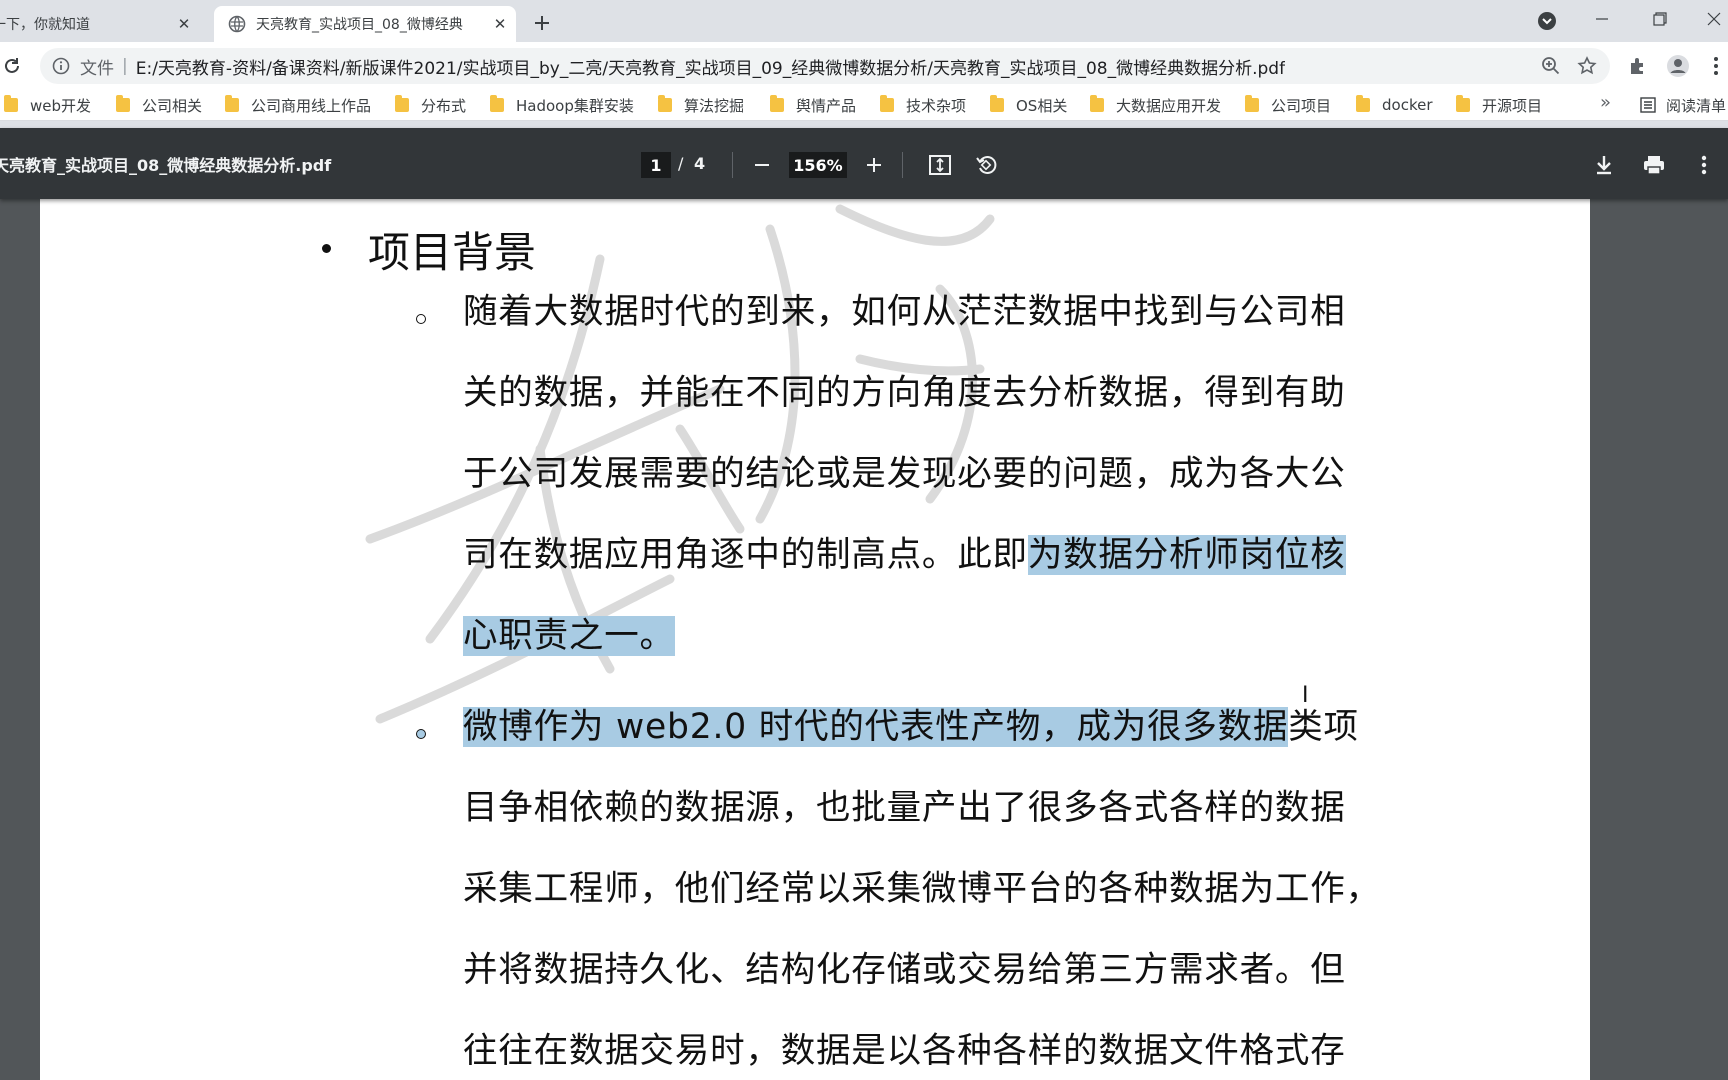 The height and width of the screenshot is (1080, 1728). I want to click on zoom-in-icon, so click(874, 165).